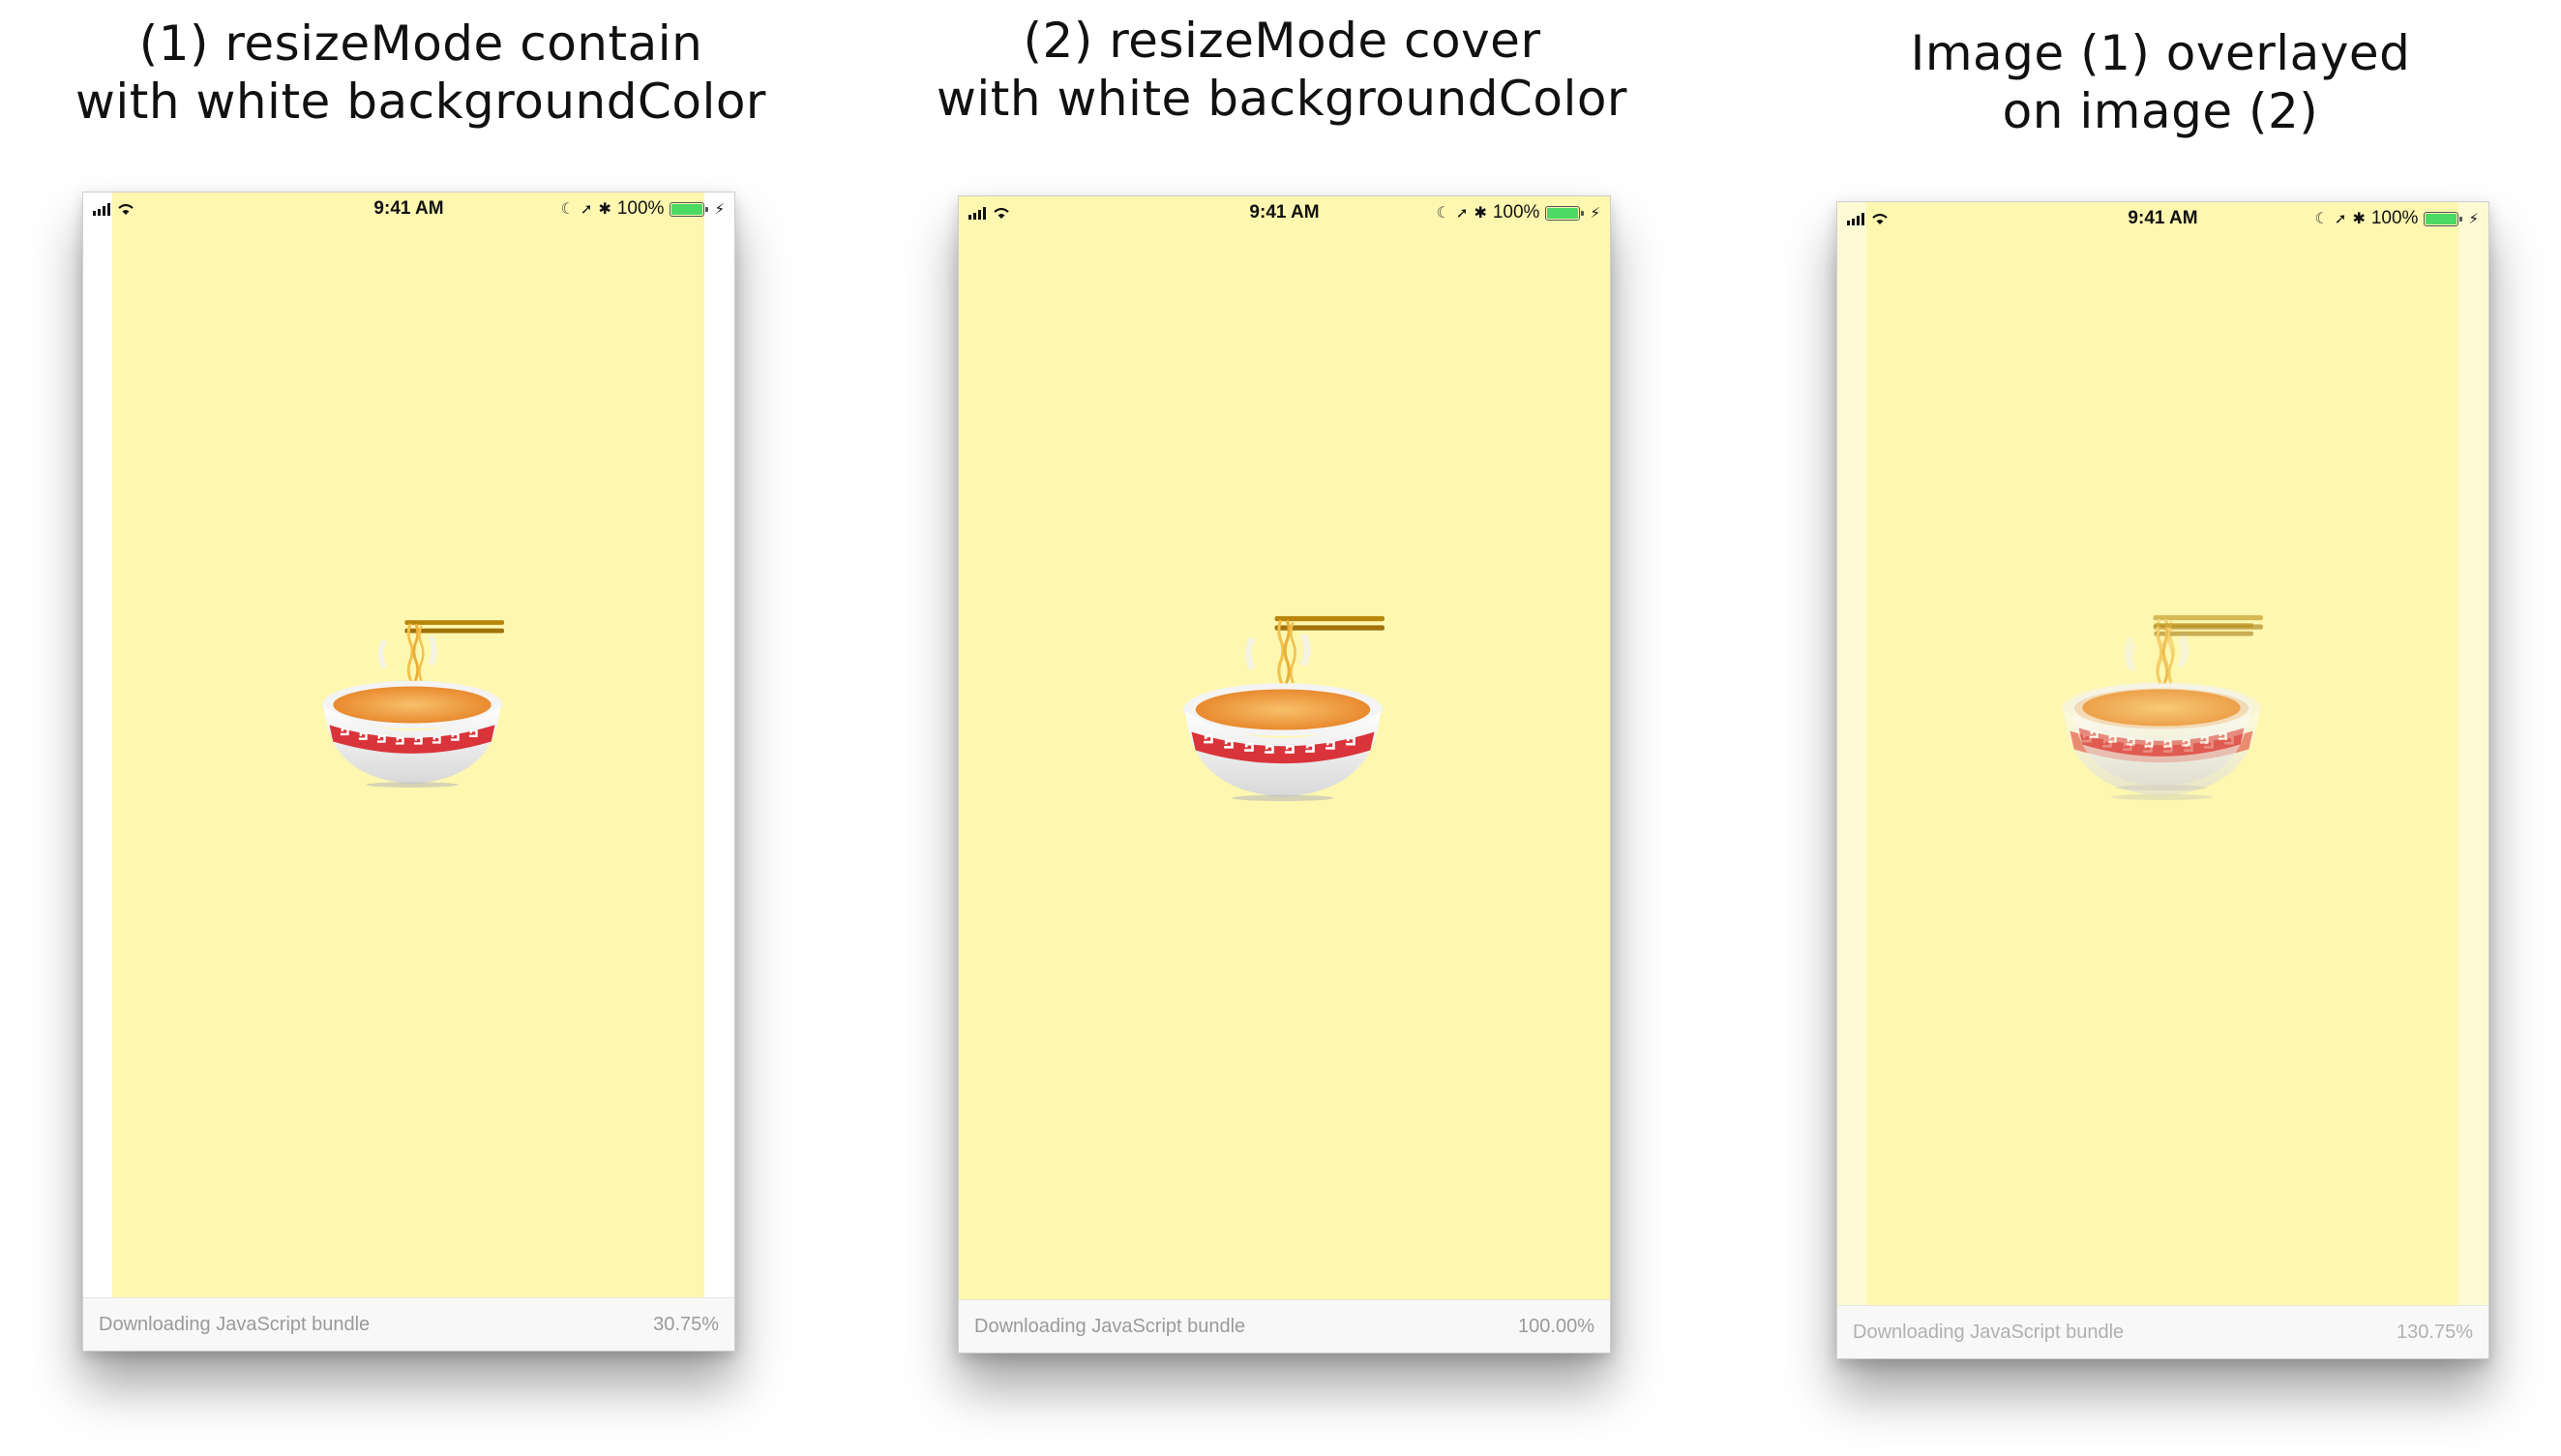 The width and height of the screenshot is (2561, 1456). What do you see at coordinates (2160, 53) in the screenshot?
I see `caption-line: Image (1) overlayed` at bounding box center [2160, 53].